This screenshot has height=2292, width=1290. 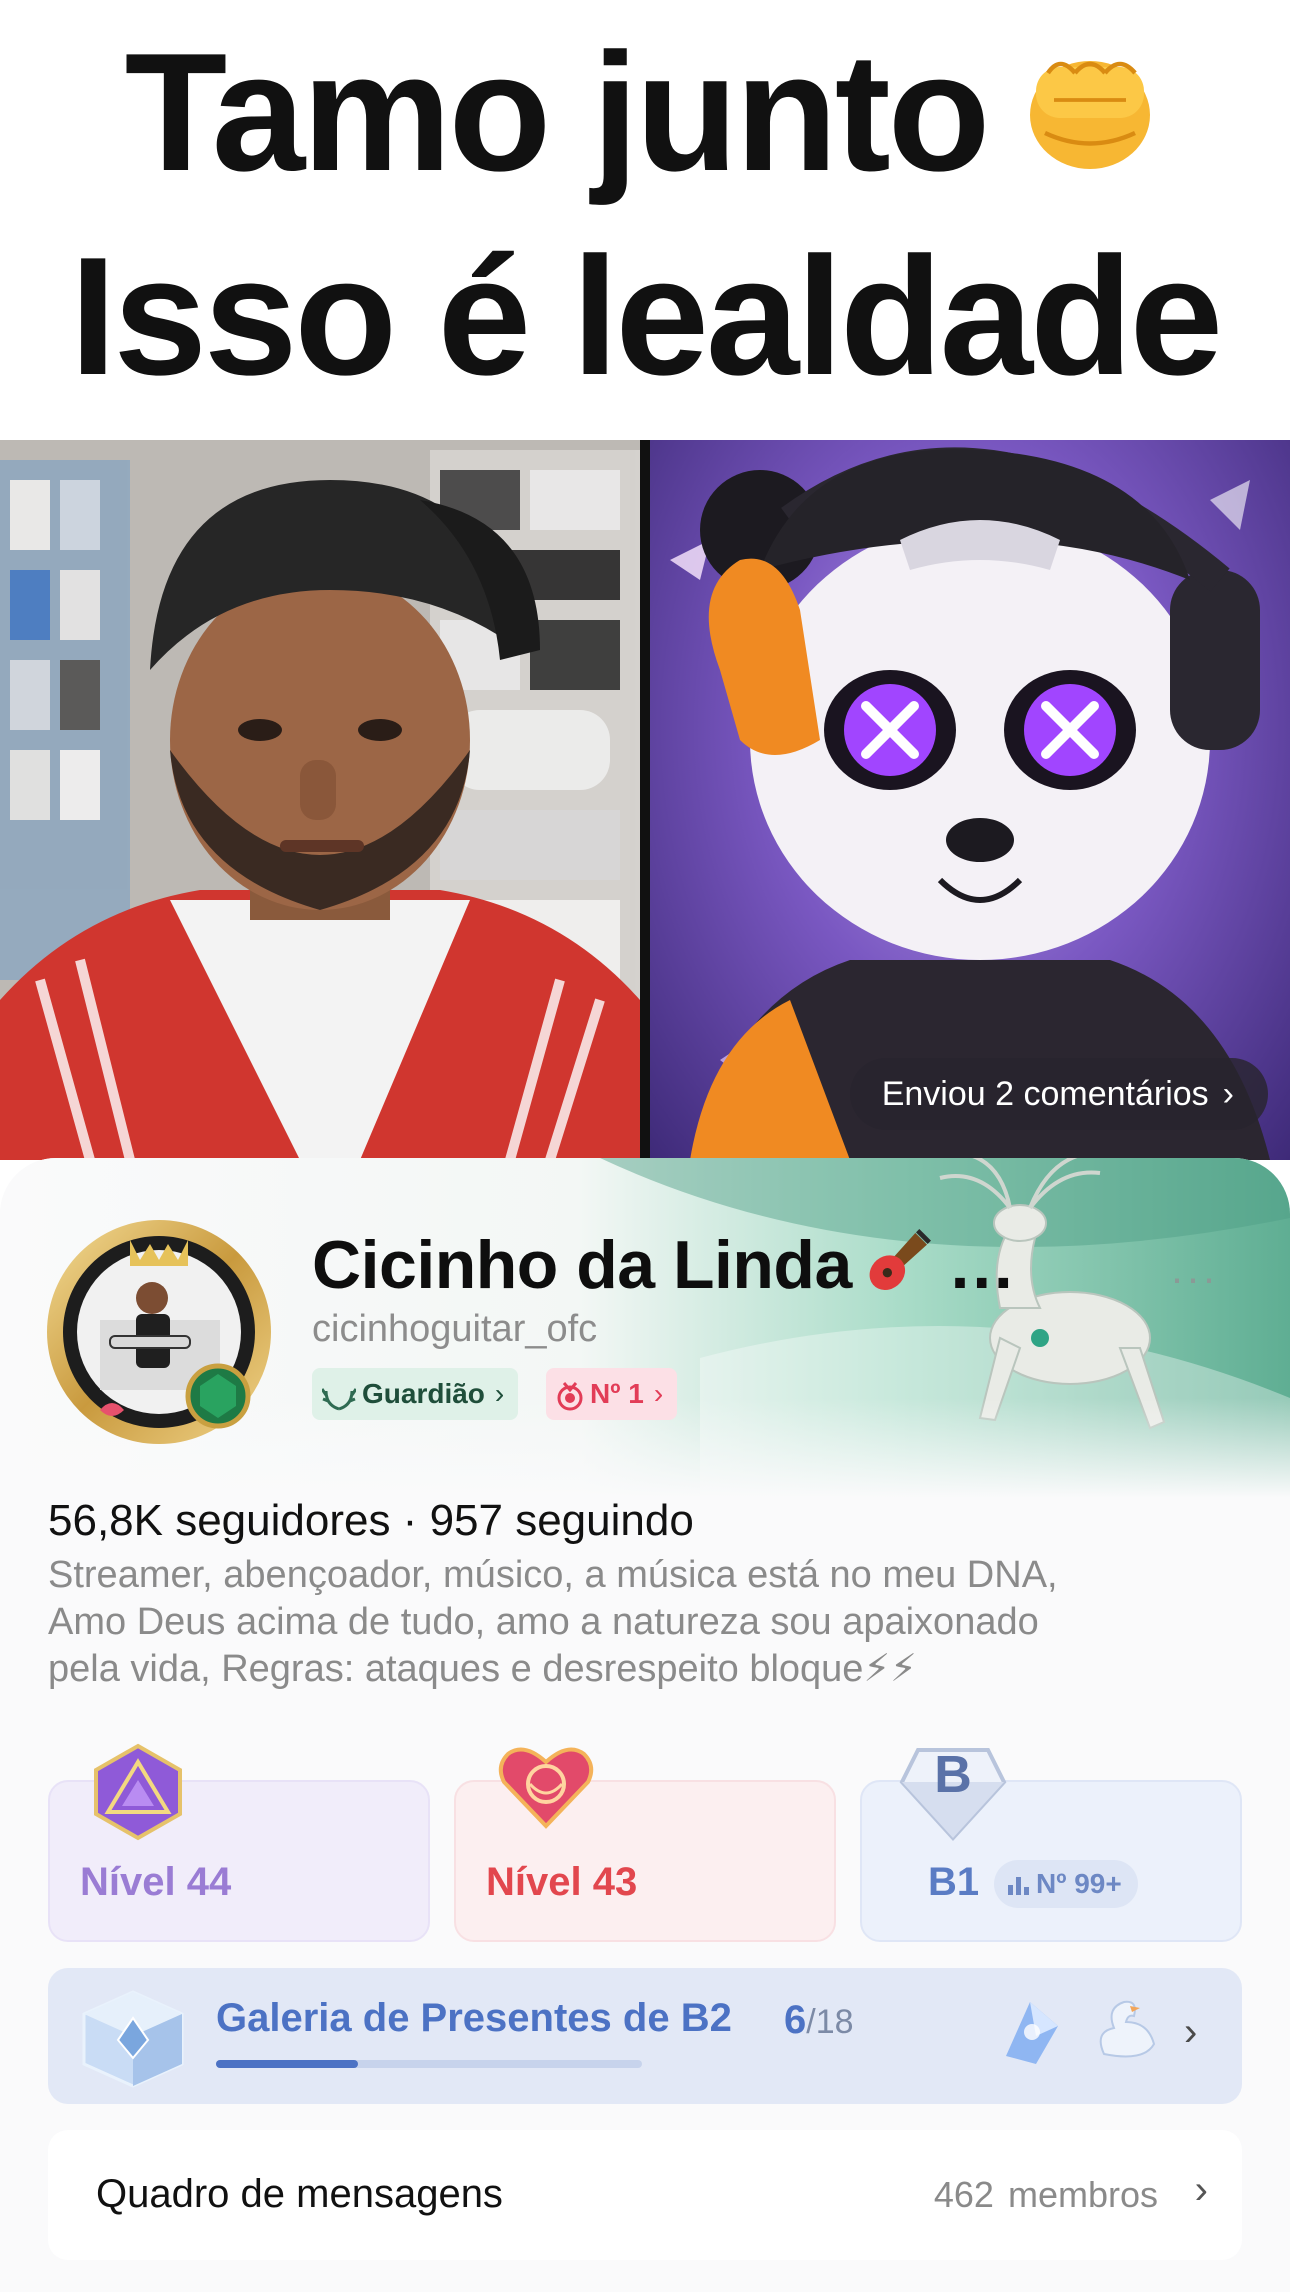 I want to click on league-b-badge-icon: B, so click(x=953, y=1793).